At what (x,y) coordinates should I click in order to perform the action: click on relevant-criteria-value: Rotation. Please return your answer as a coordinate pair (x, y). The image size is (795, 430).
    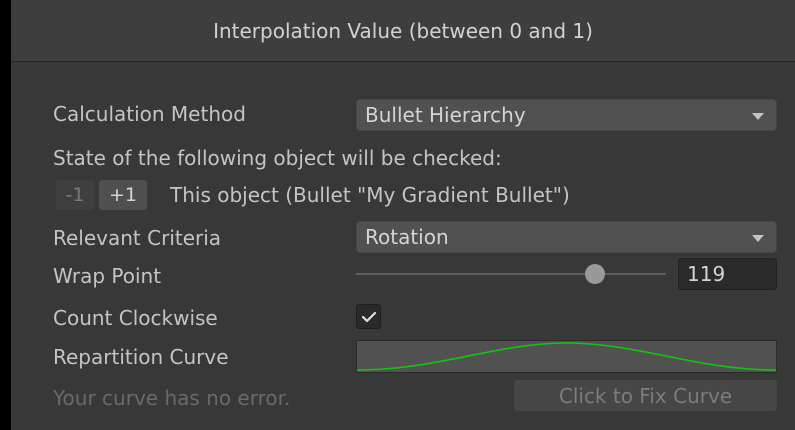
    Looking at the image, I should click on (407, 237).